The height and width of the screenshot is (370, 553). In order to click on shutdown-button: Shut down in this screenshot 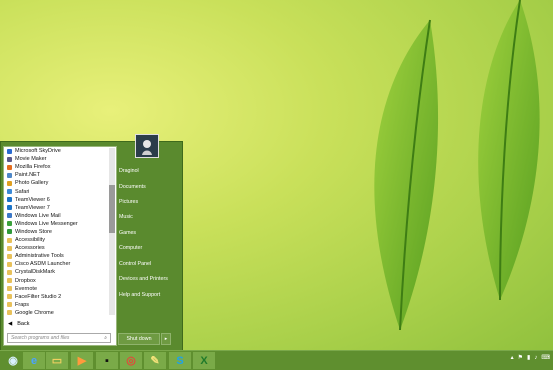, I will do `click(139, 339)`.